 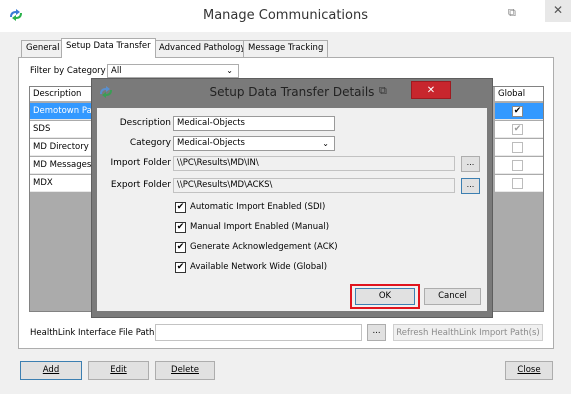 What do you see at coordinates (185, 370) in the screenshot?
I see `delete-button: Delete` at bounding box center [185, 370].